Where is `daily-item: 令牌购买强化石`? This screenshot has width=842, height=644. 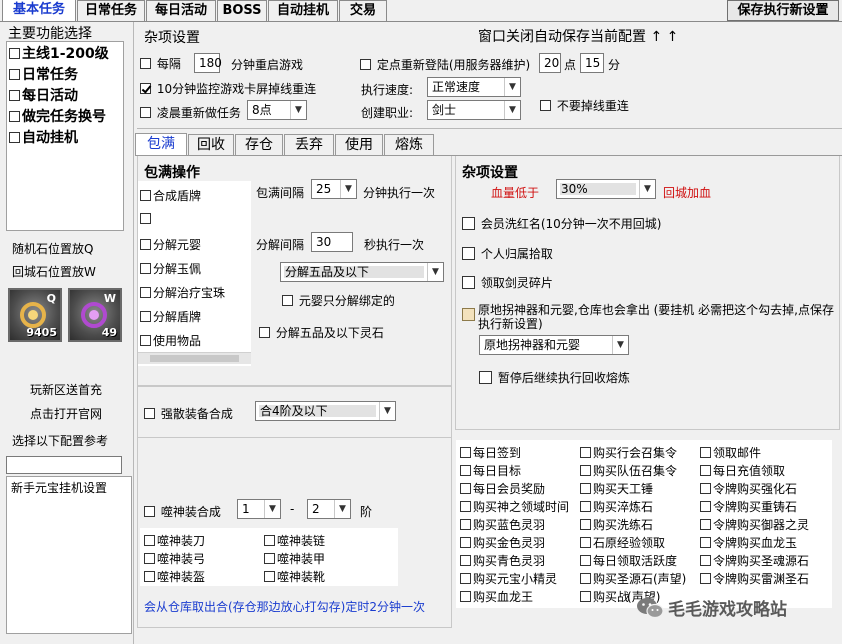 daily-item: 令牌购买强化石 is located at coordinates (748, 488).